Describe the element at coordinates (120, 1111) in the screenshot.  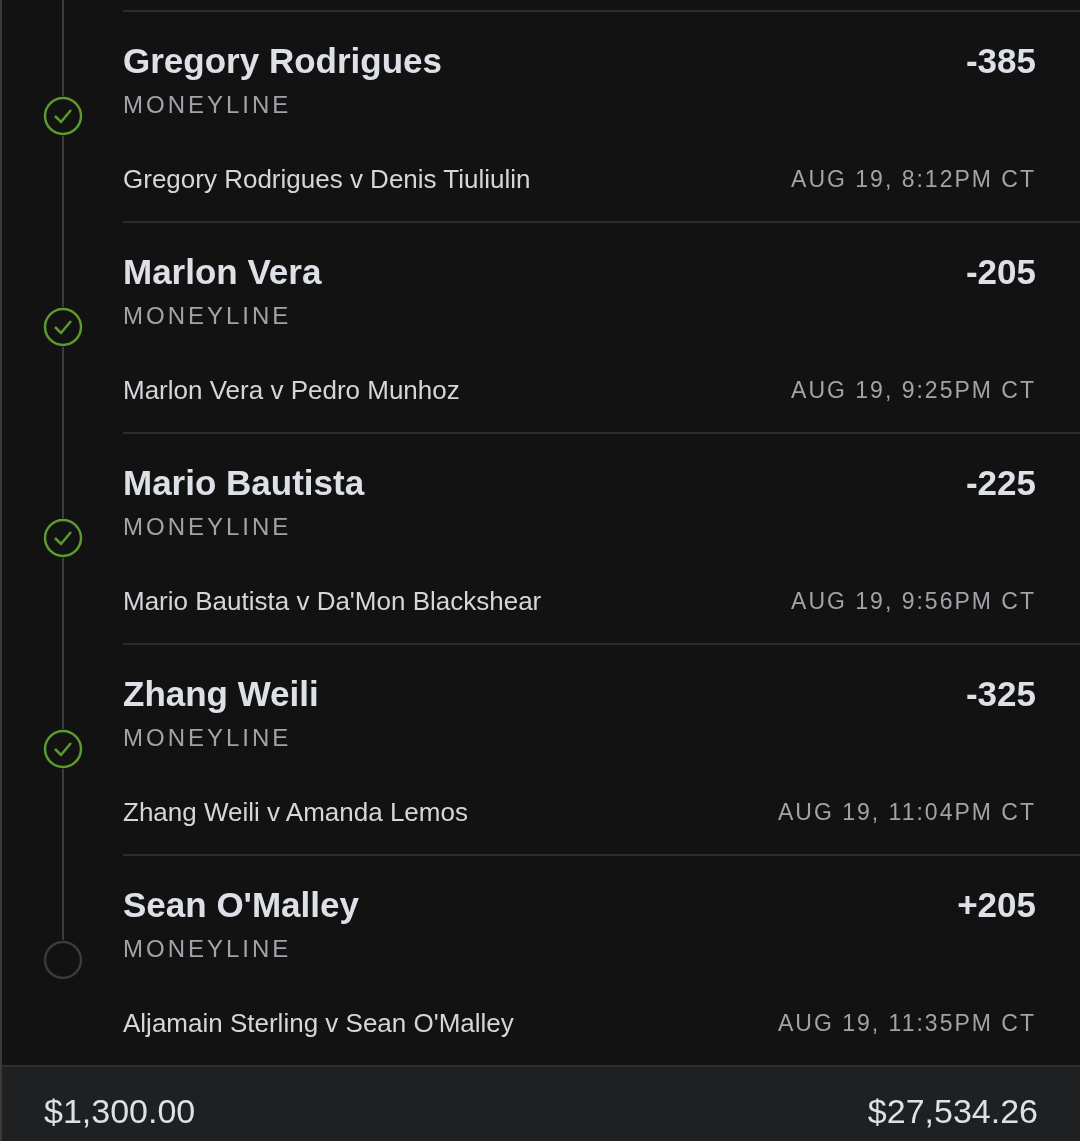
I see `total-wager: $1,300.00` at that location.